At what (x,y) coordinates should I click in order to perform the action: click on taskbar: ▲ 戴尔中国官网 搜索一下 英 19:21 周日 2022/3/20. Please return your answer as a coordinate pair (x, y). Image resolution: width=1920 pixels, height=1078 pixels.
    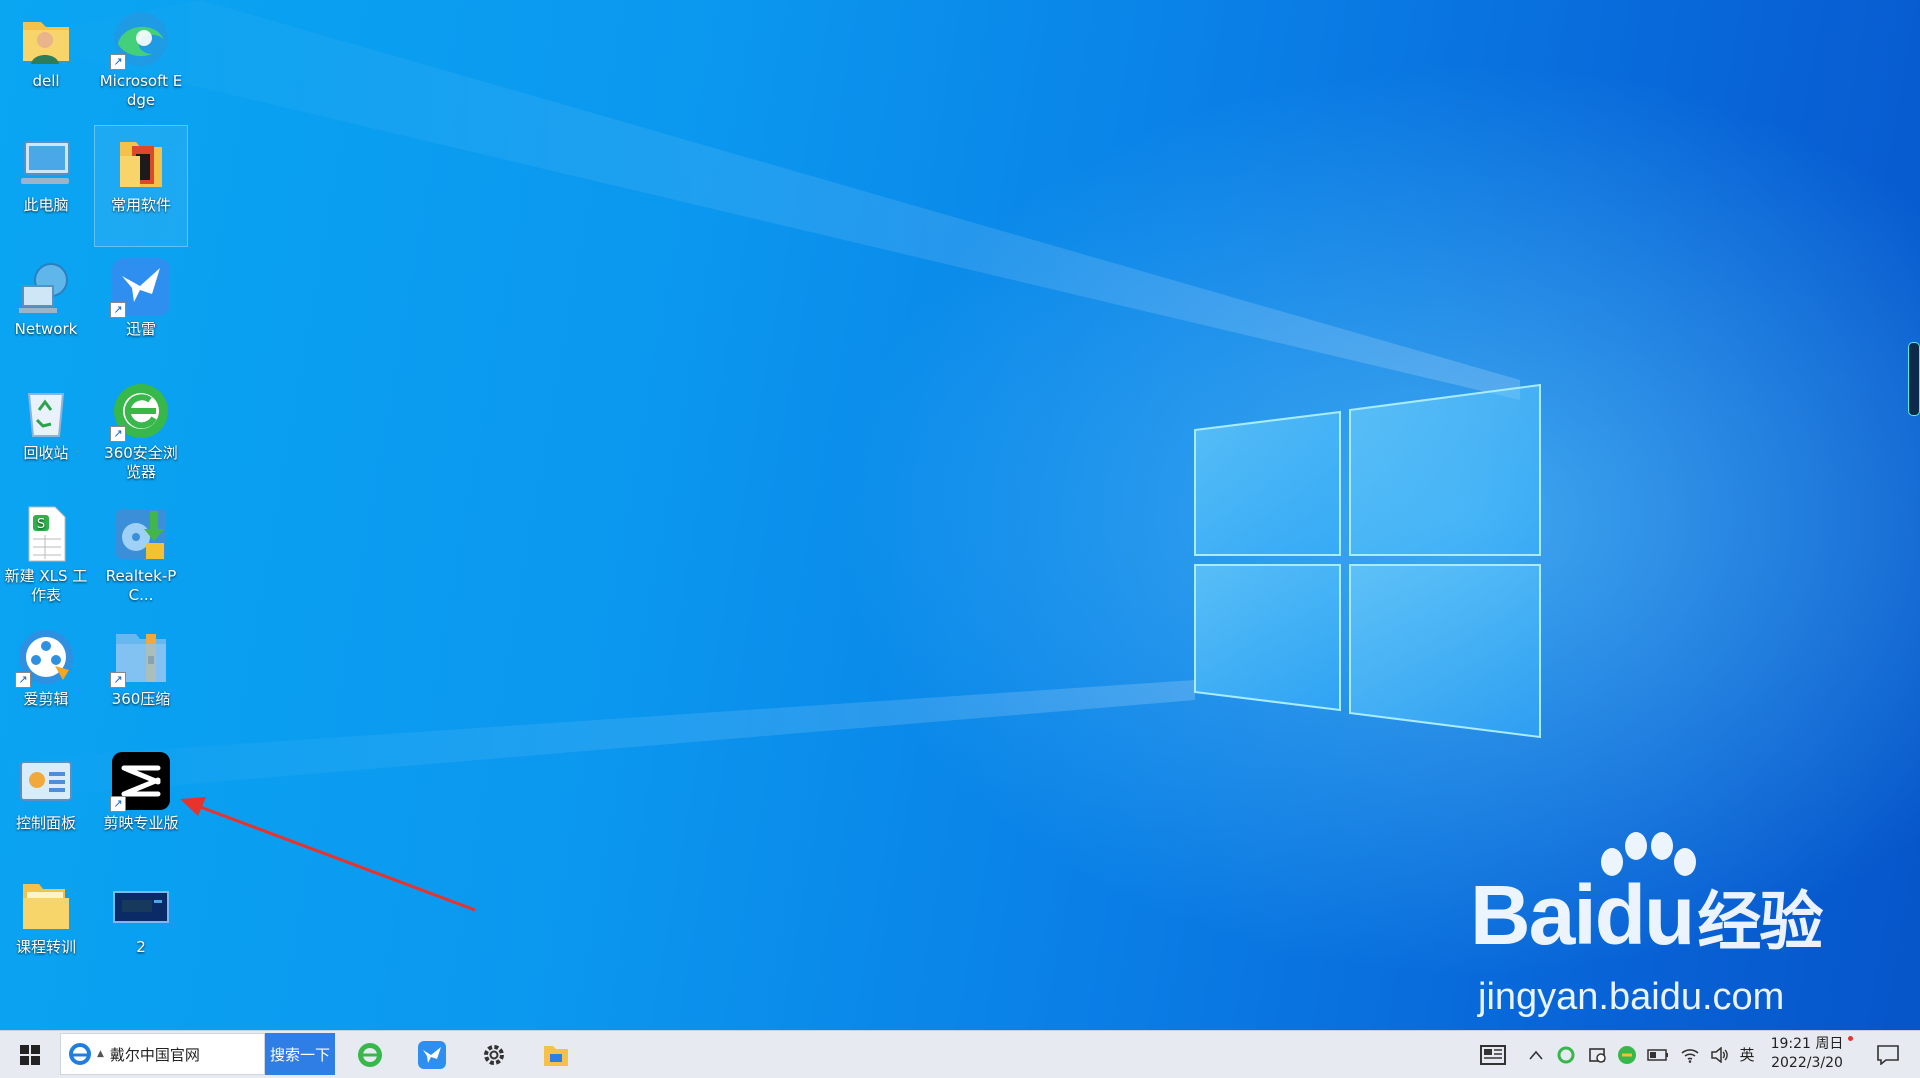
    Looking at the image, I should click on (960, 1054).